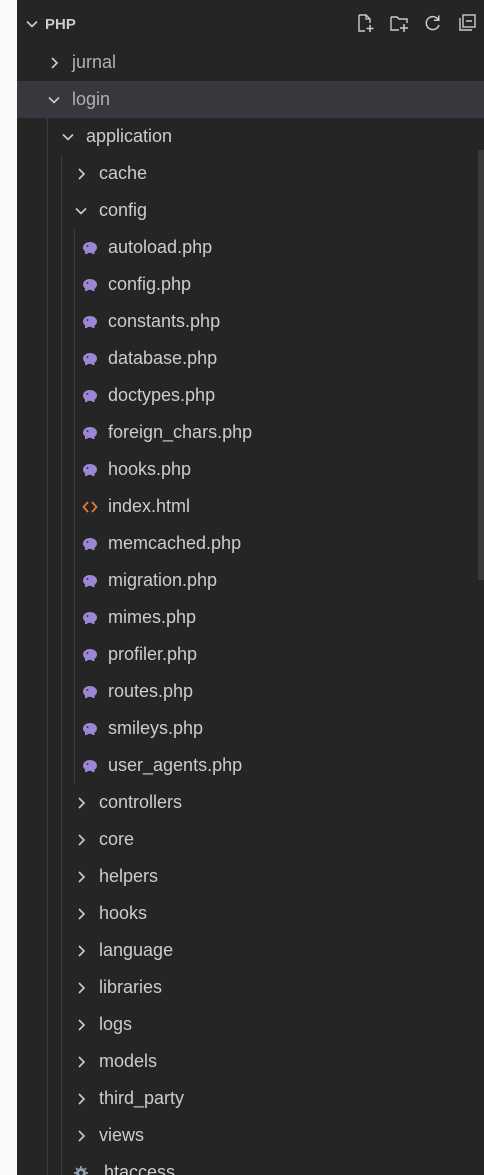 The image size is (484, 1175). I want to click on scrollbar, so click(481, 365).